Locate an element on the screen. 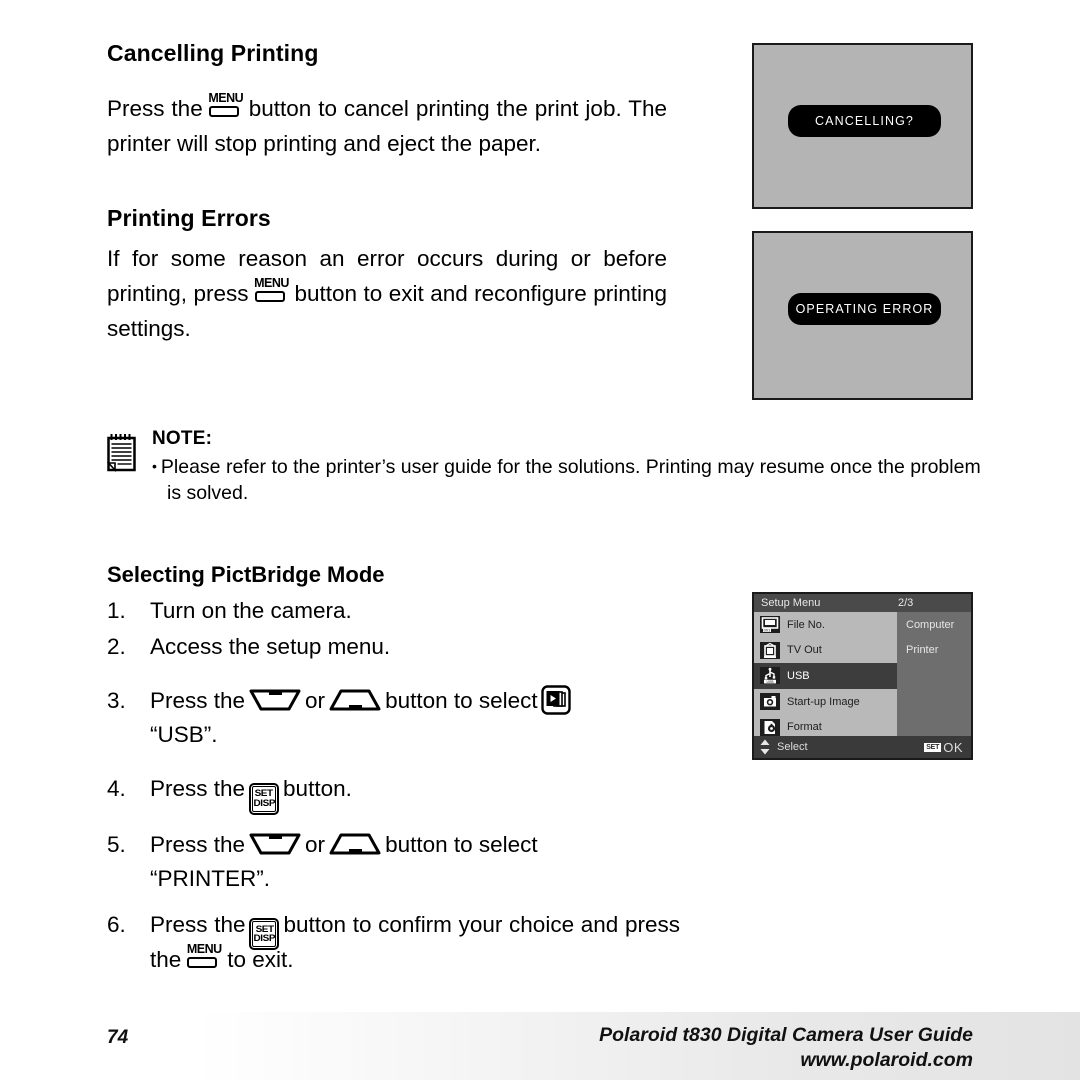 The image size is (1080, 1080). cancelling-text-before: Press the is located at coordinates (155, 108).